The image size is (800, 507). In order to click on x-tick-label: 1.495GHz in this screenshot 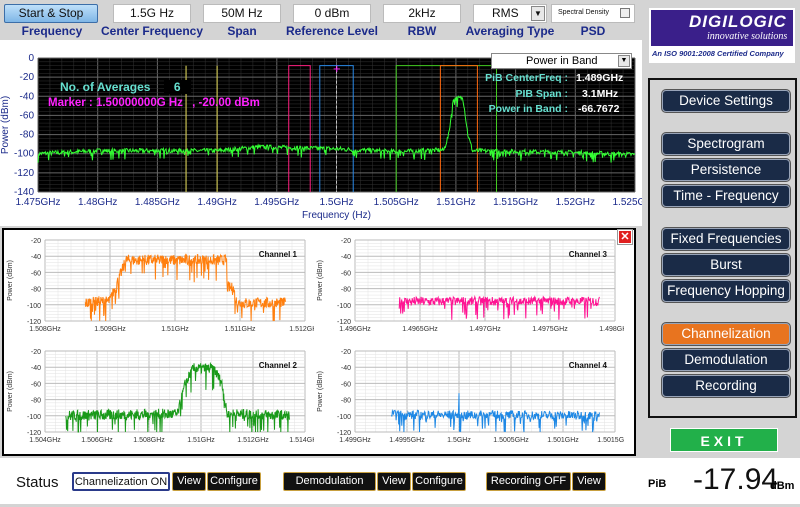, I will do `click(276, 202)`.